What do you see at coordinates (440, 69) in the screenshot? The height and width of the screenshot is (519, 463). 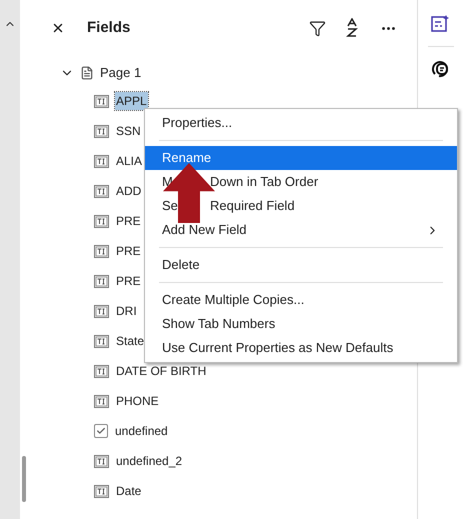 I see `comment-icon` at bounding box center [440, 69].